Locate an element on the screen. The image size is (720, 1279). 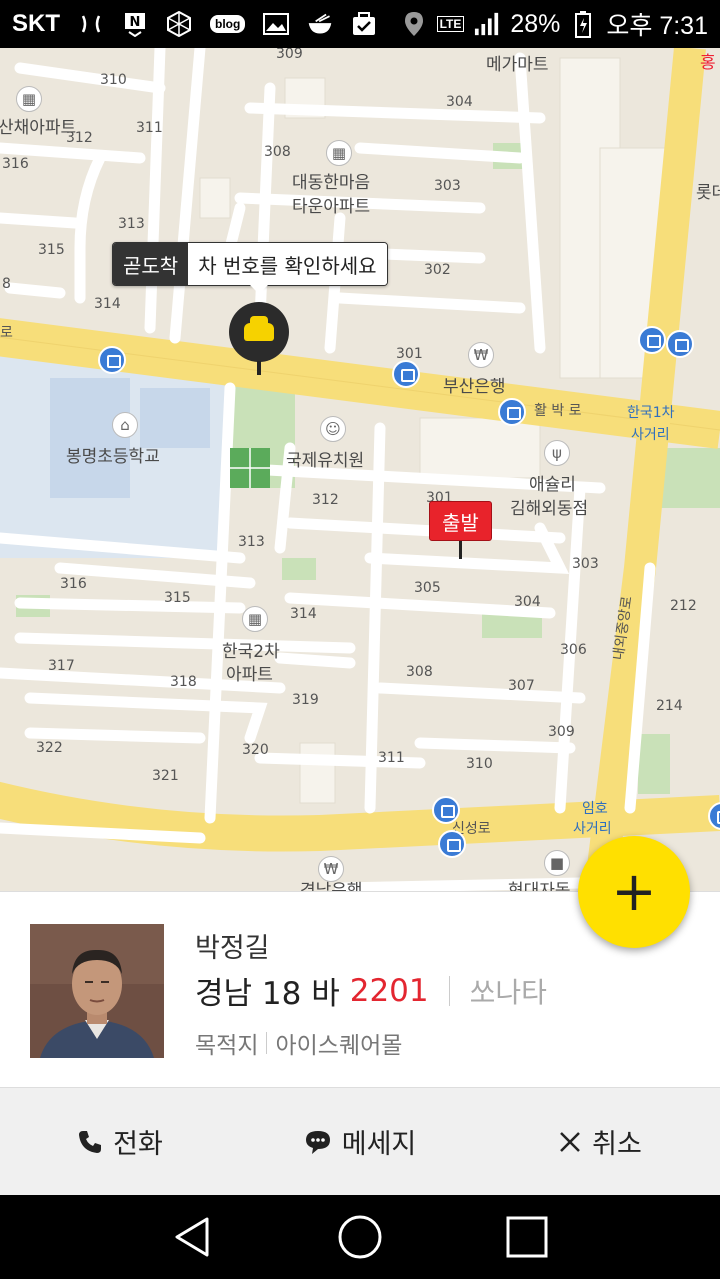
action-bar: 전화 메세지 취소 is located at coordinates (360, 1141).